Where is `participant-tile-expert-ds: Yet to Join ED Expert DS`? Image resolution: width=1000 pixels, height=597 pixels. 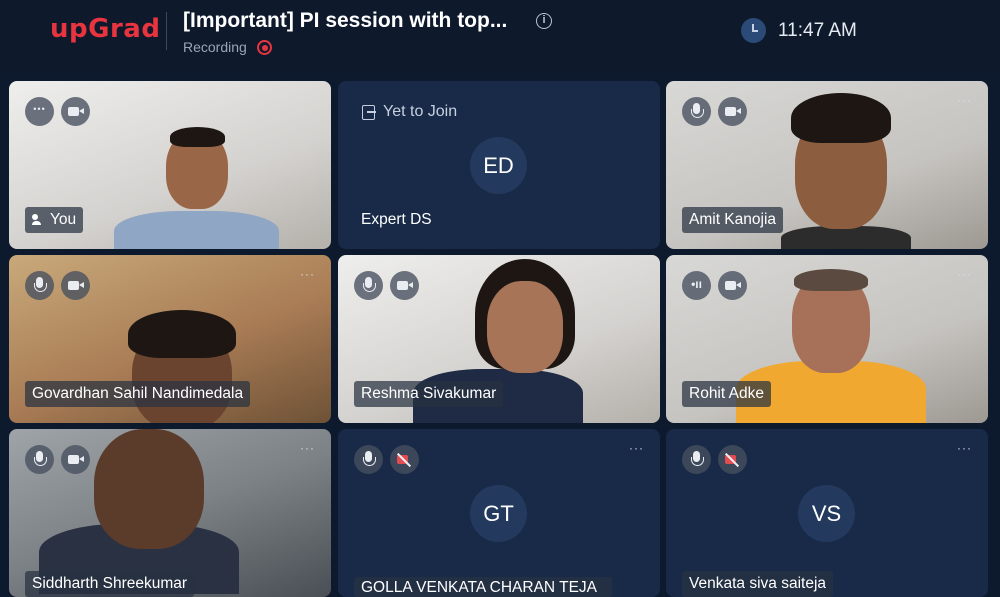 participant-tile-expert-ds: Yet to Join ED Expert DS is located at coordinates (499, 165).